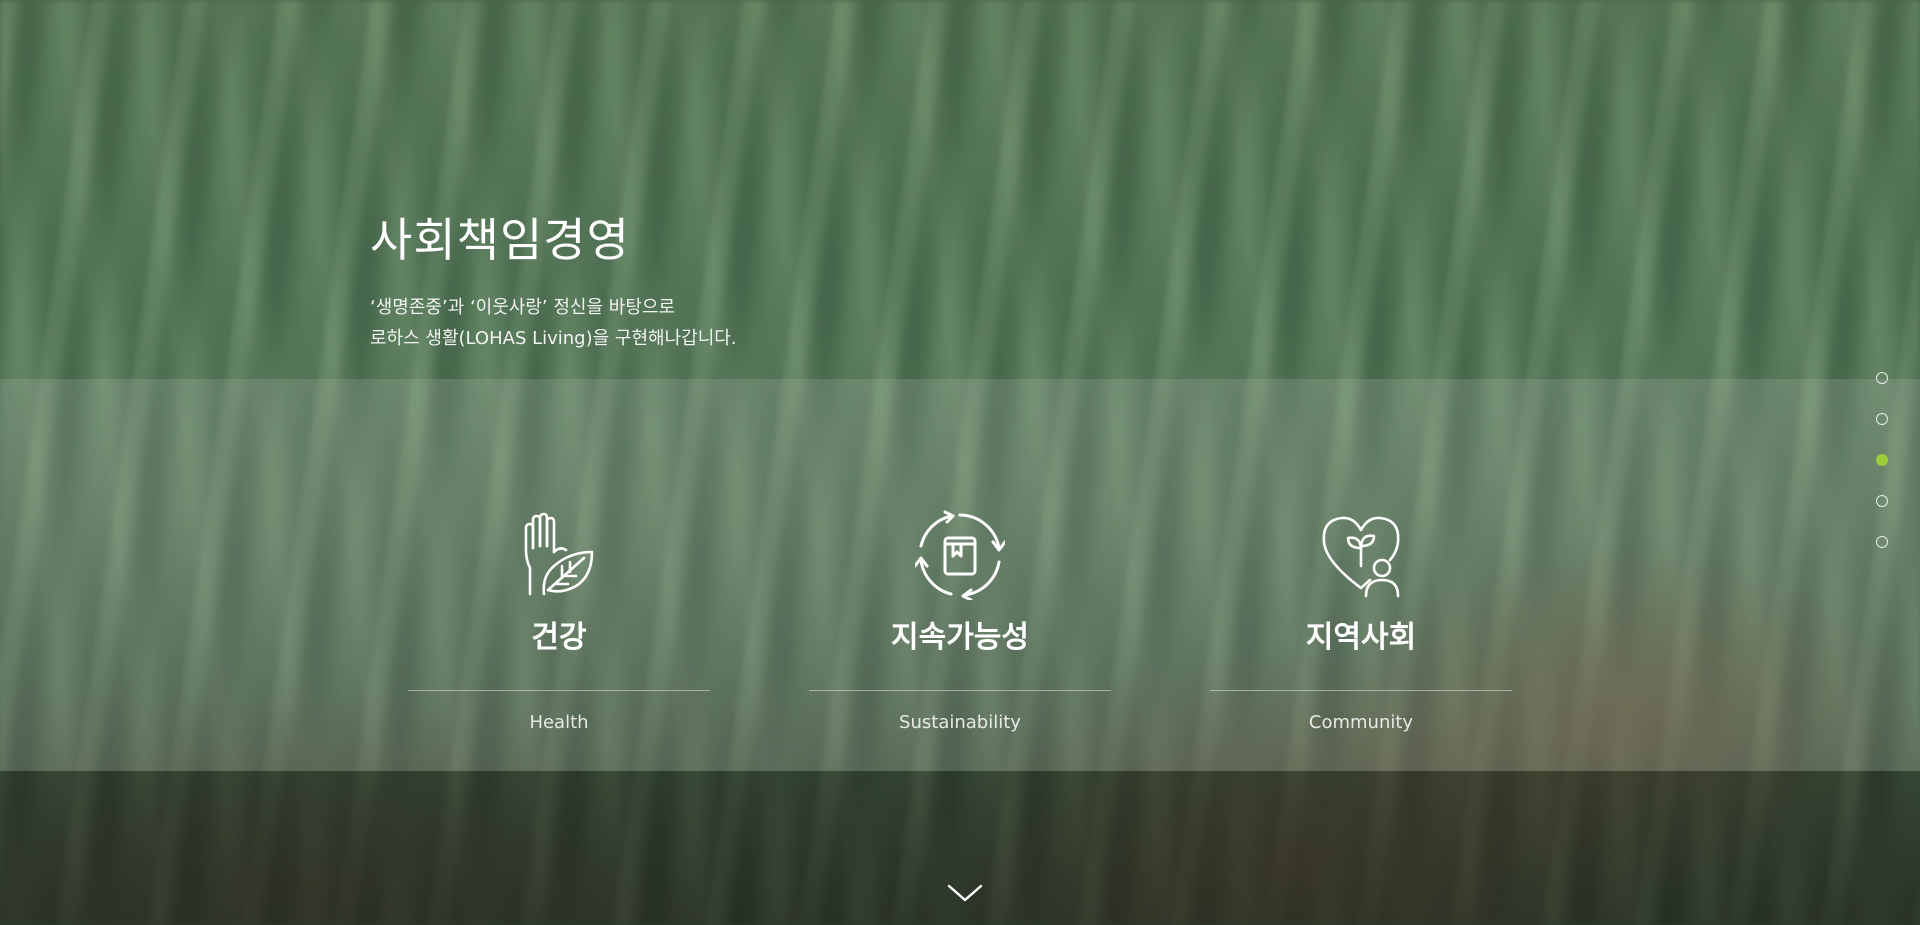 Image resolution: width=1920 pixels, height=925 pixels. I want to click on hand-leaf-icon, so click(559, 554).